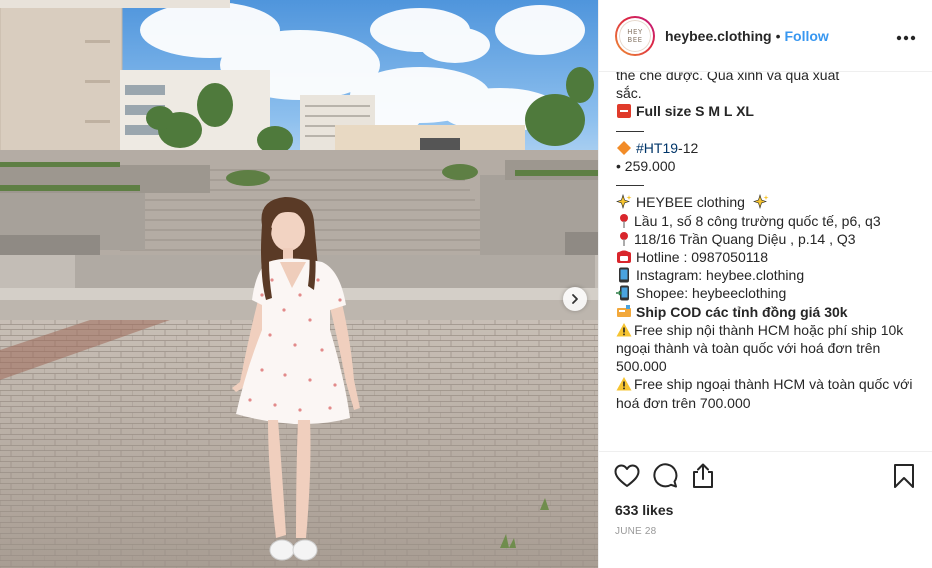  I want to click on bookmark-icon, so click(904, 476).